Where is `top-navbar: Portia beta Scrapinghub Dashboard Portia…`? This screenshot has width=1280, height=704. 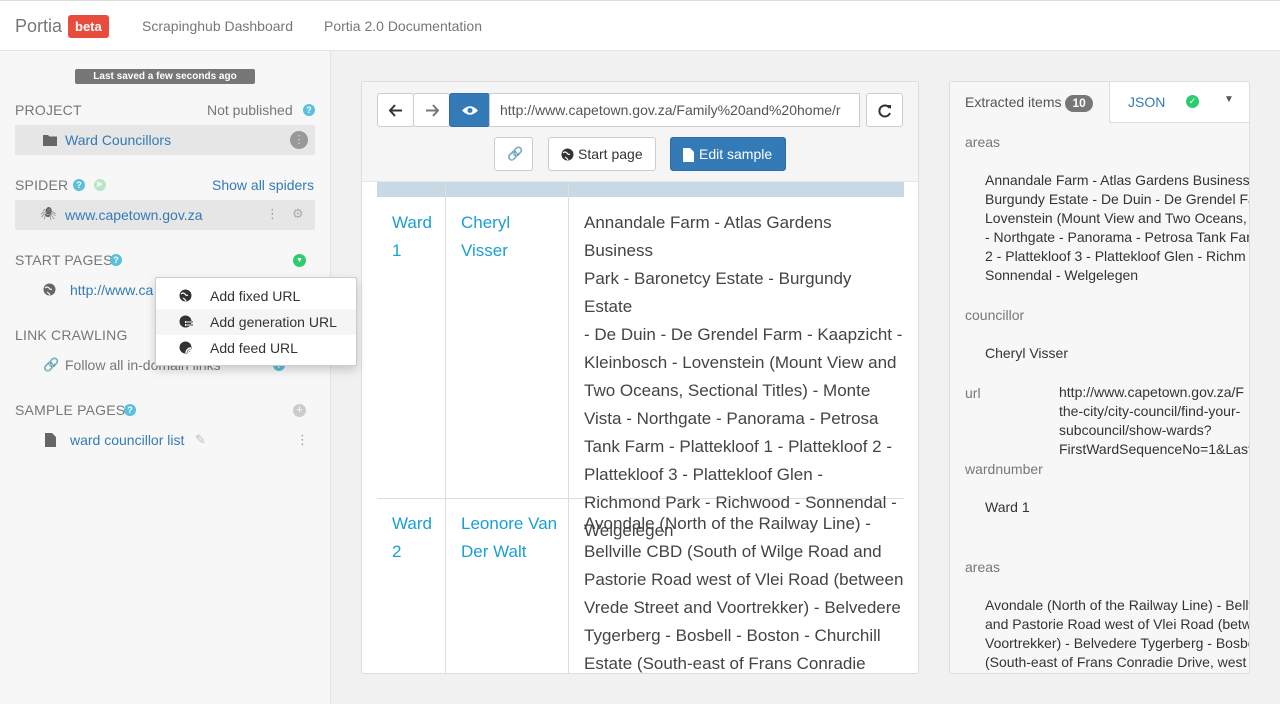 top-navbar: Portia beta Scrapinghub Dashboard Portia… is located at coordinates (640, 25).